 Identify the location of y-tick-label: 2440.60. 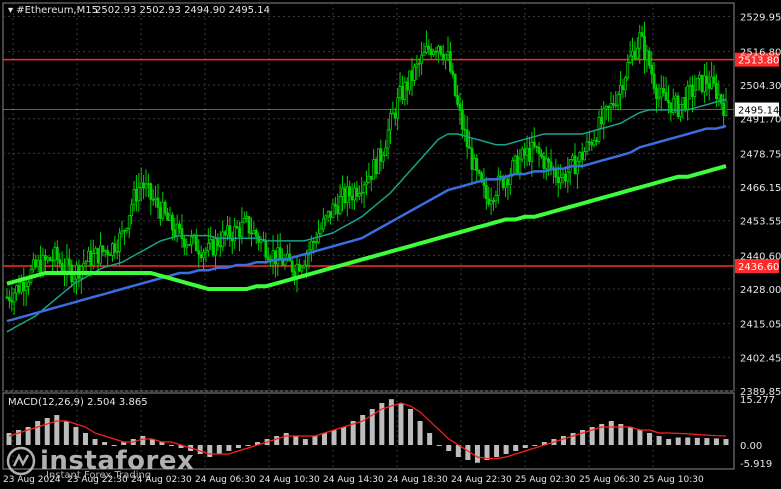
(760, 256).